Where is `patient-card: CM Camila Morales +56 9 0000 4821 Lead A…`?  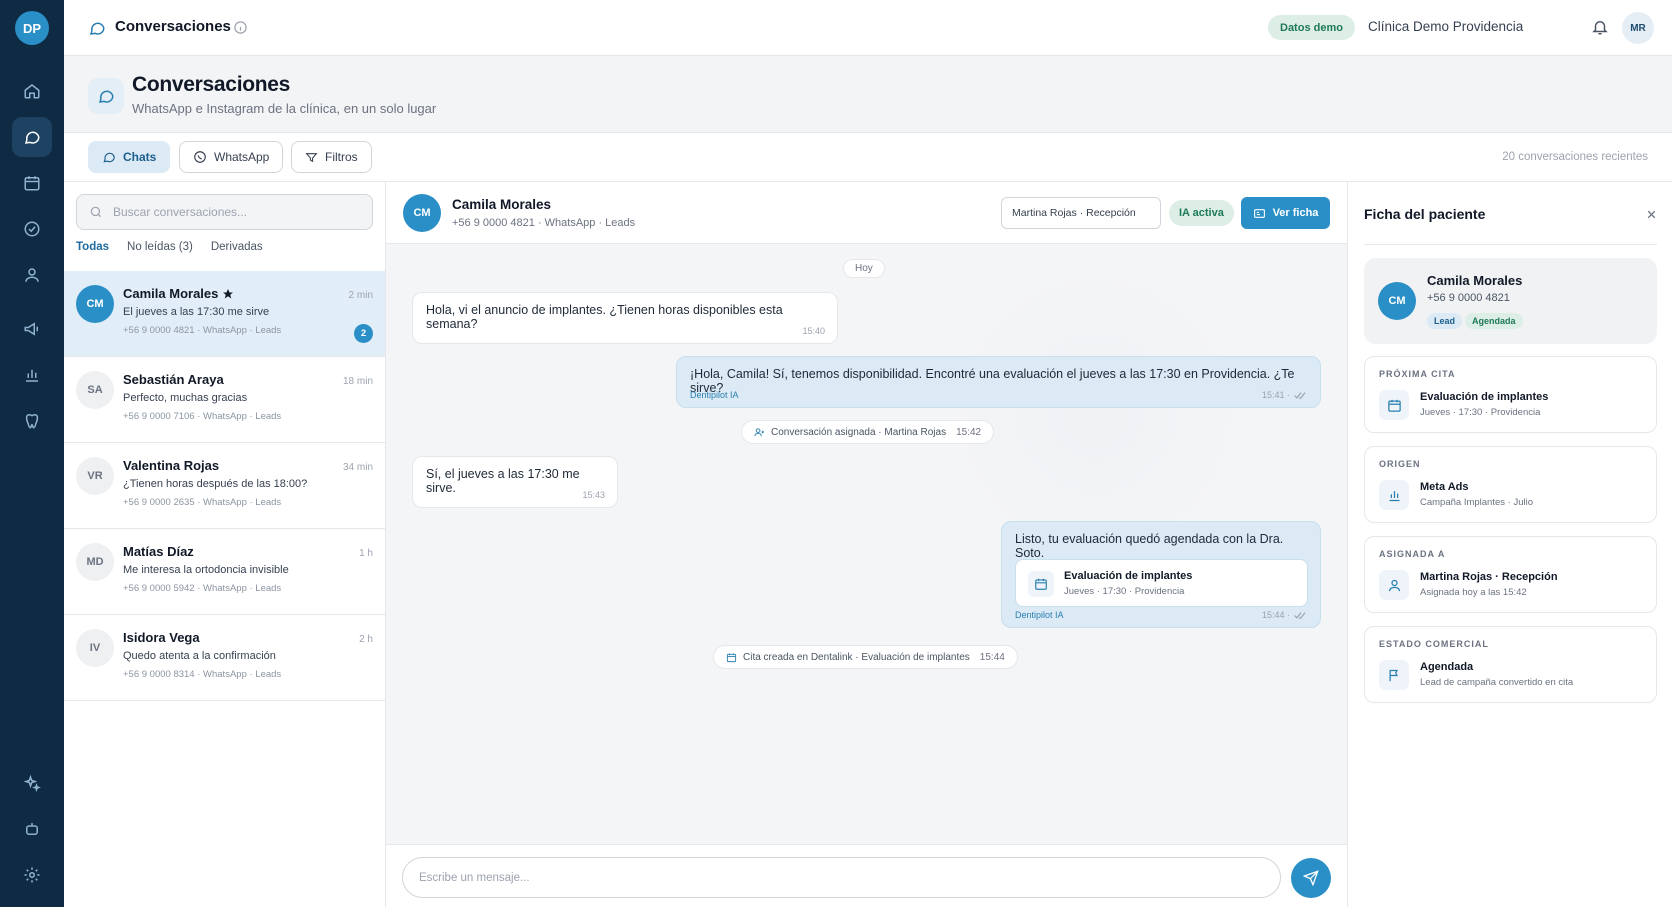
patient-card: CM Camila Morales +56 9 0000 4821 Lead A… is located at coordinates (1510, 301).